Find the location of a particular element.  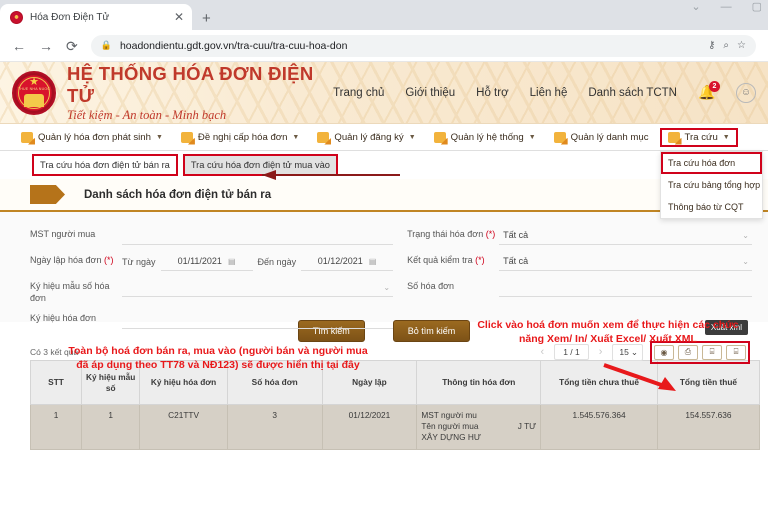

nav-item-trang-chu: Trang chủ is located at coordinates (358, 93).